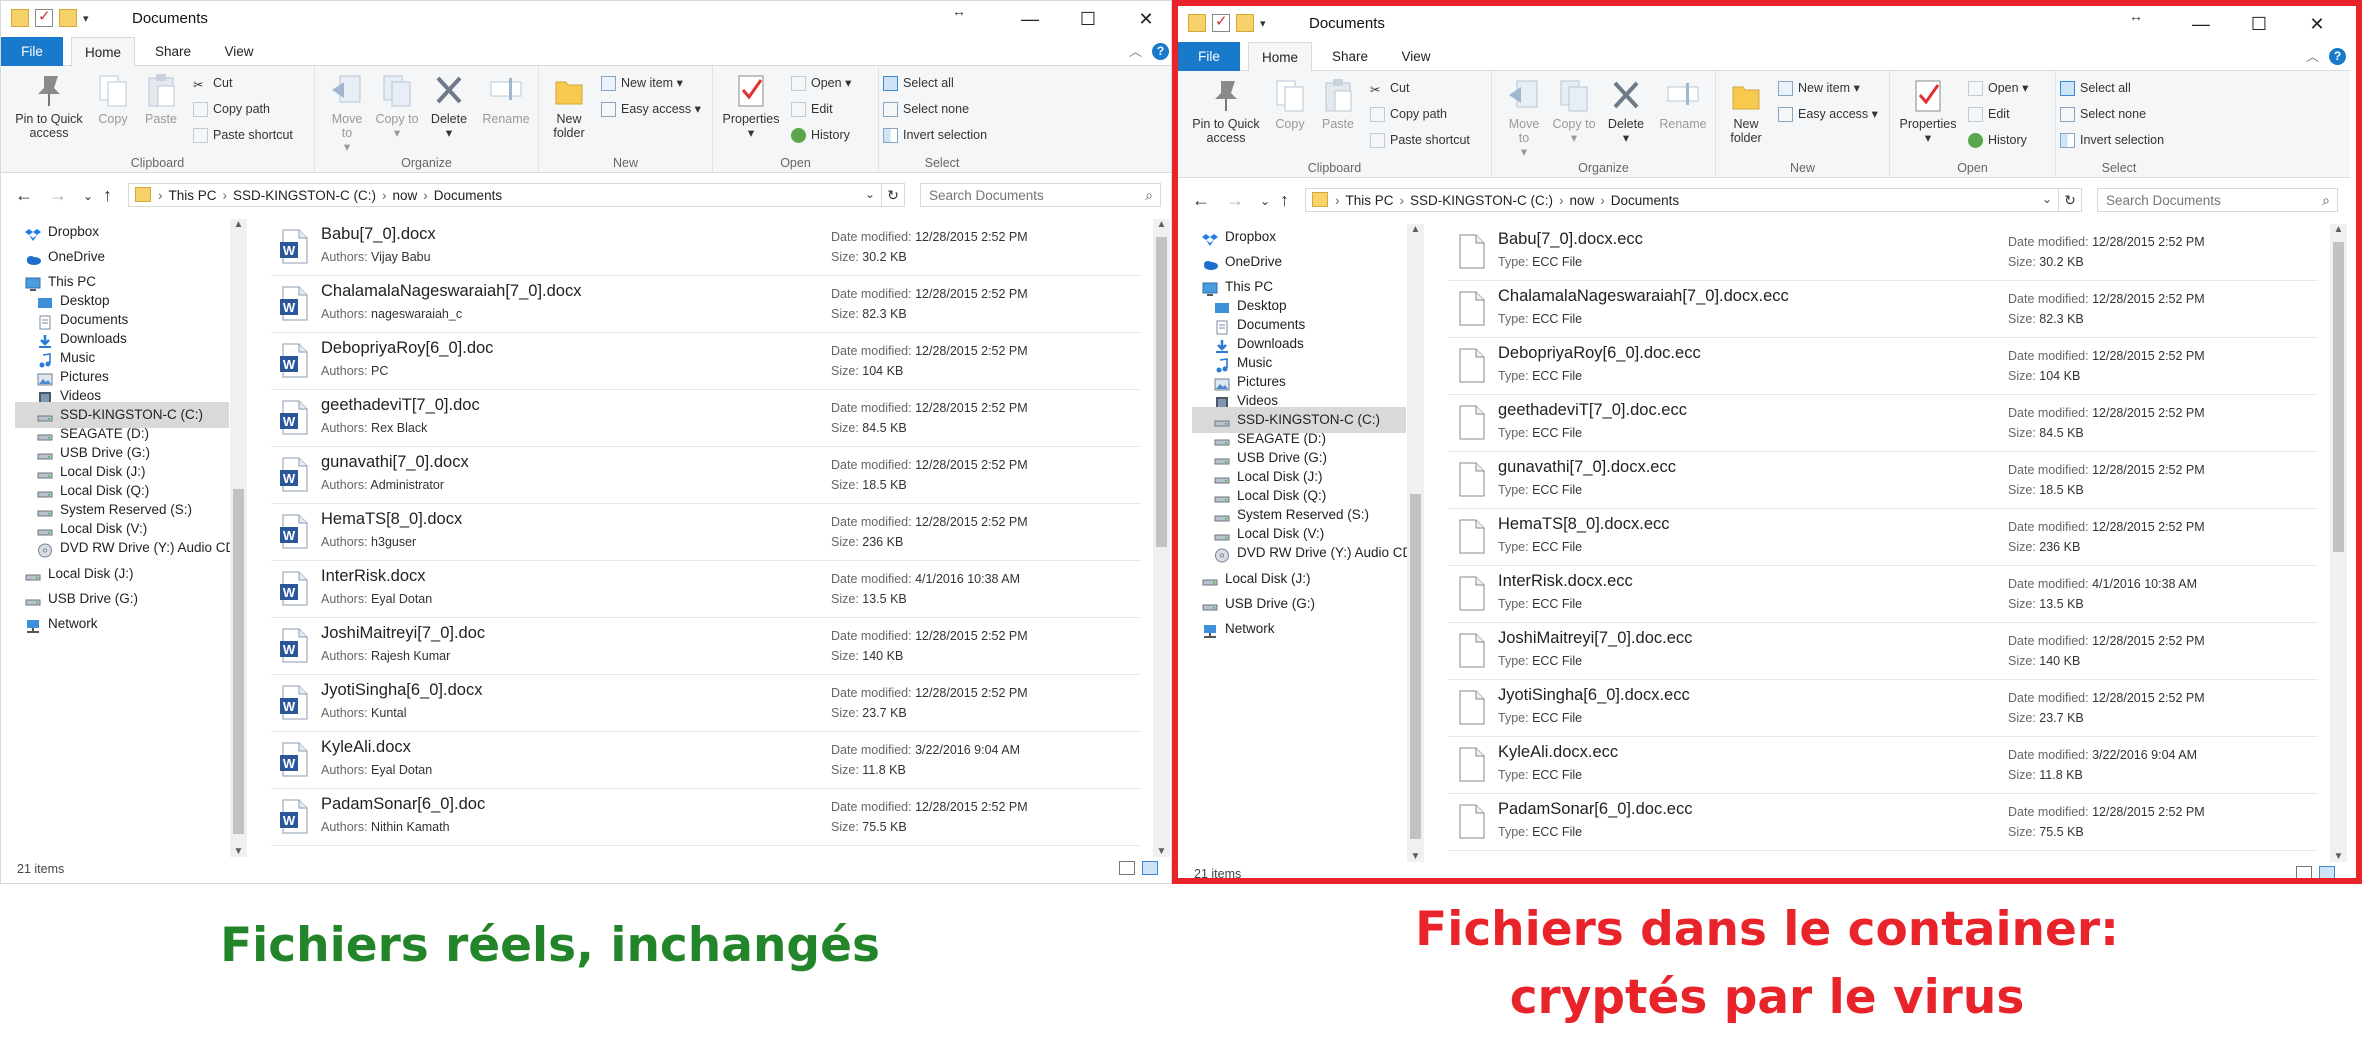  Describe the element at coordinates (1226, 111) in the screenshot. I see `pin-quick-access-button: Pin to Quick access` at that location.